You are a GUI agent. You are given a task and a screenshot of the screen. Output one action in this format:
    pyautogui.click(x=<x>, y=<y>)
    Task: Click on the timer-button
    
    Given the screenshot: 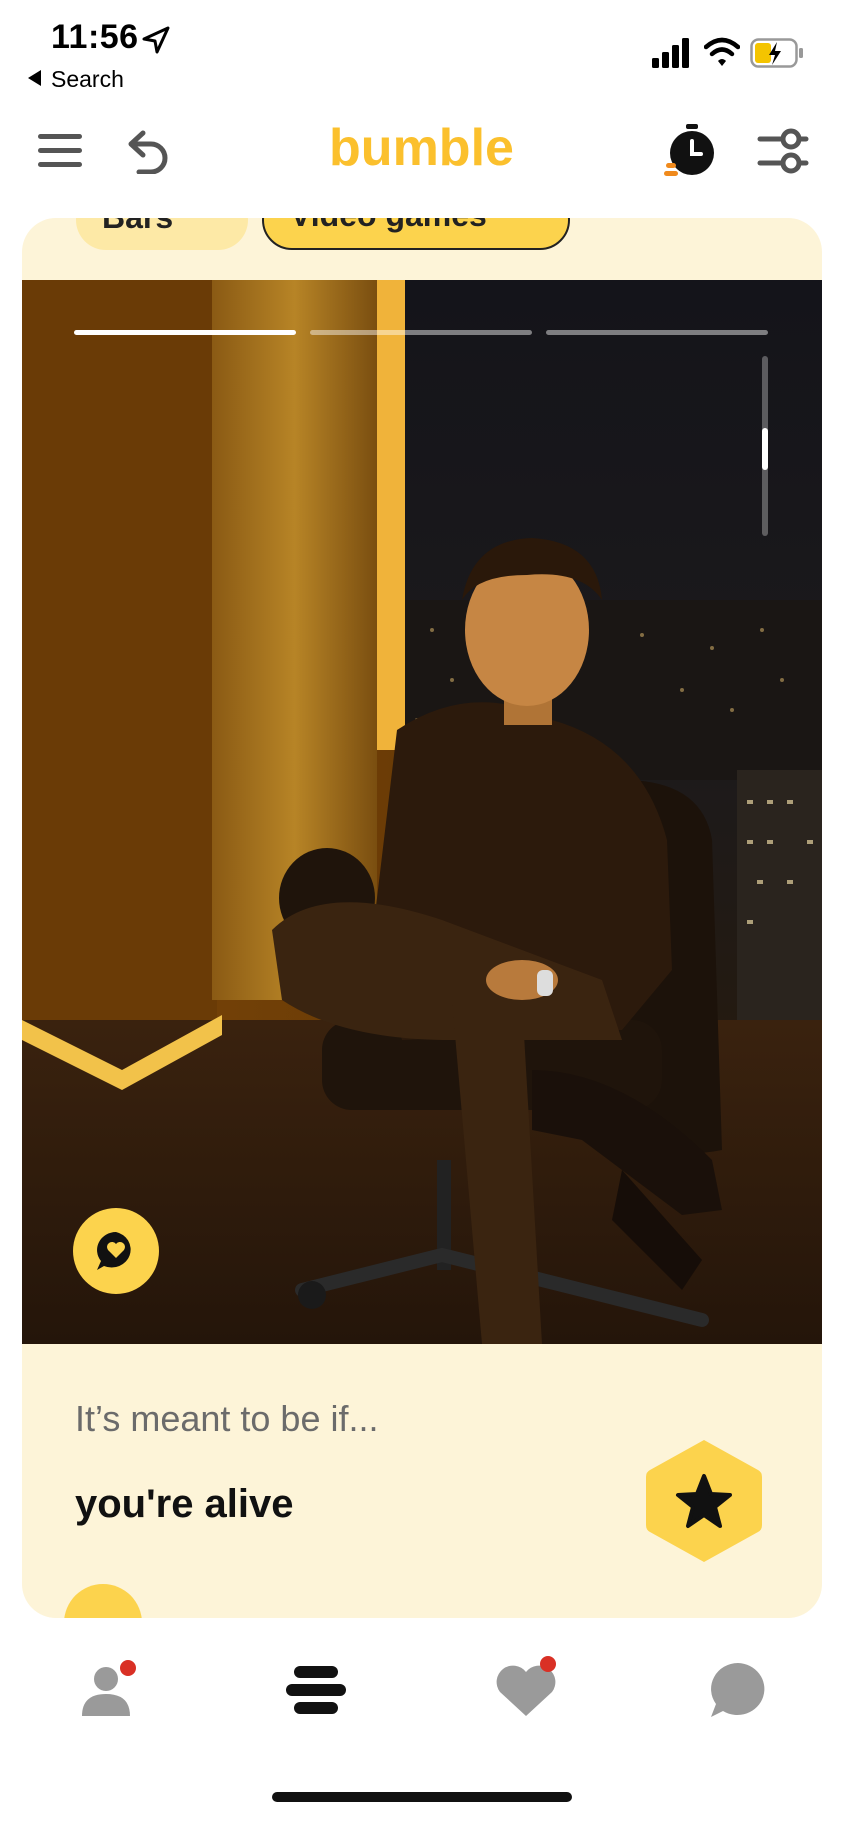 What is the action you would take?
    pyautogui.click(x=691, y=151)
    